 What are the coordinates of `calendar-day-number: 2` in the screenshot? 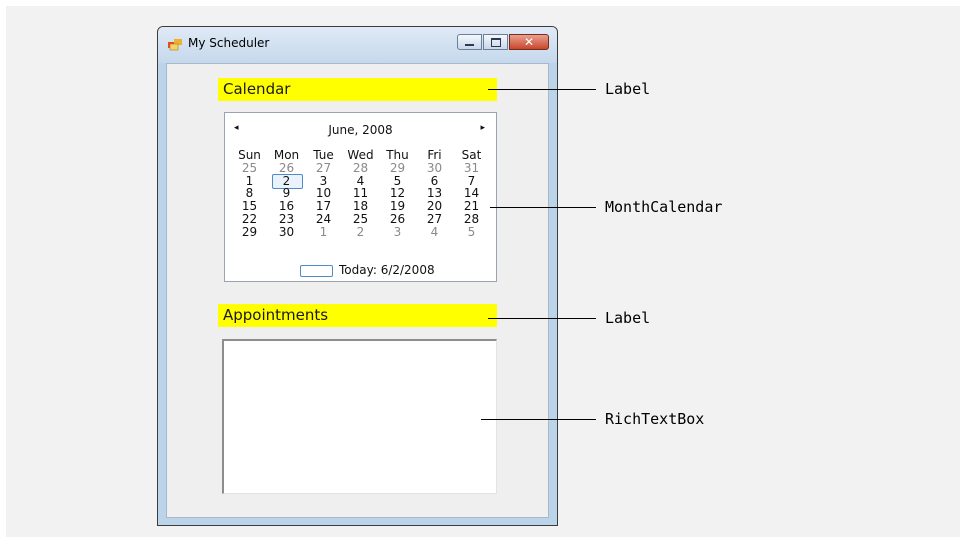 It's located at (360, 231).